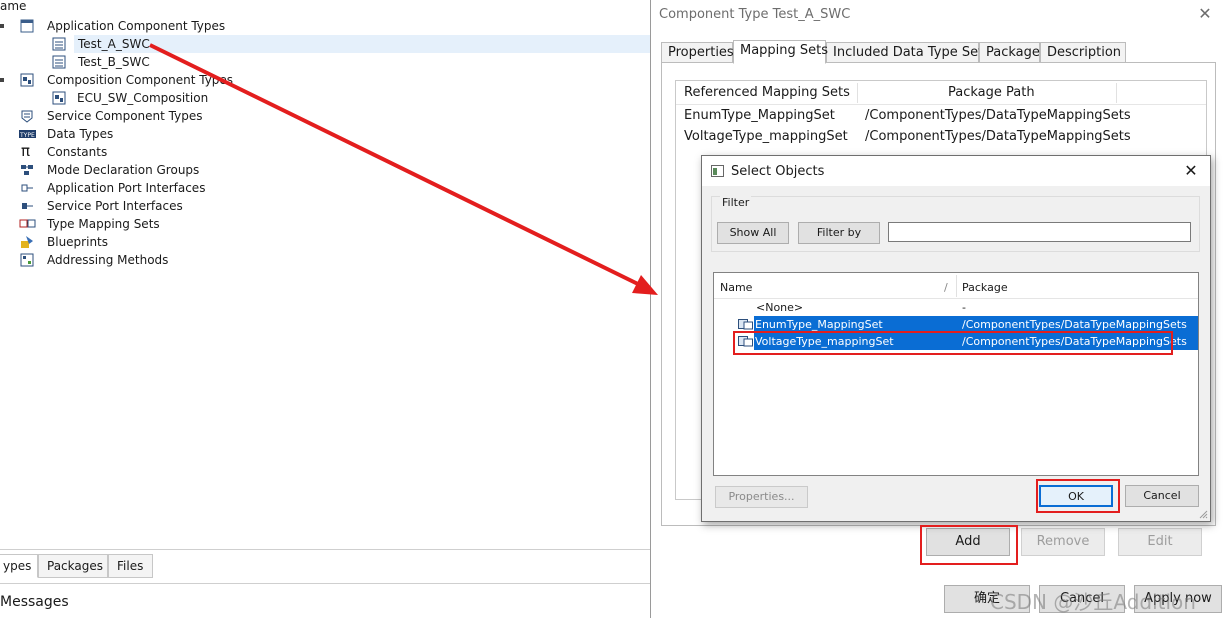  I want to click on tree-item-label: Test_A_SWC, so click(114, 44).